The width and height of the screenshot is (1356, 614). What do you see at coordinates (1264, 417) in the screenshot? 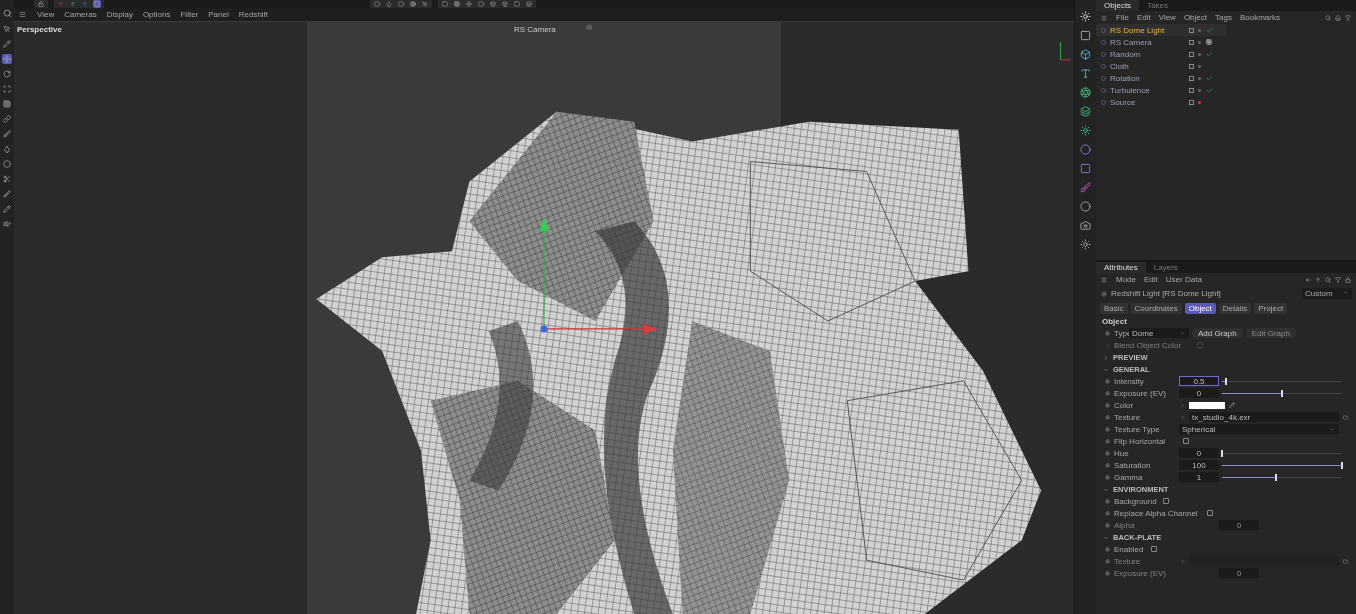
I see `file-field: tx_studio_4k.exr` at bounding box center [1264, 417].